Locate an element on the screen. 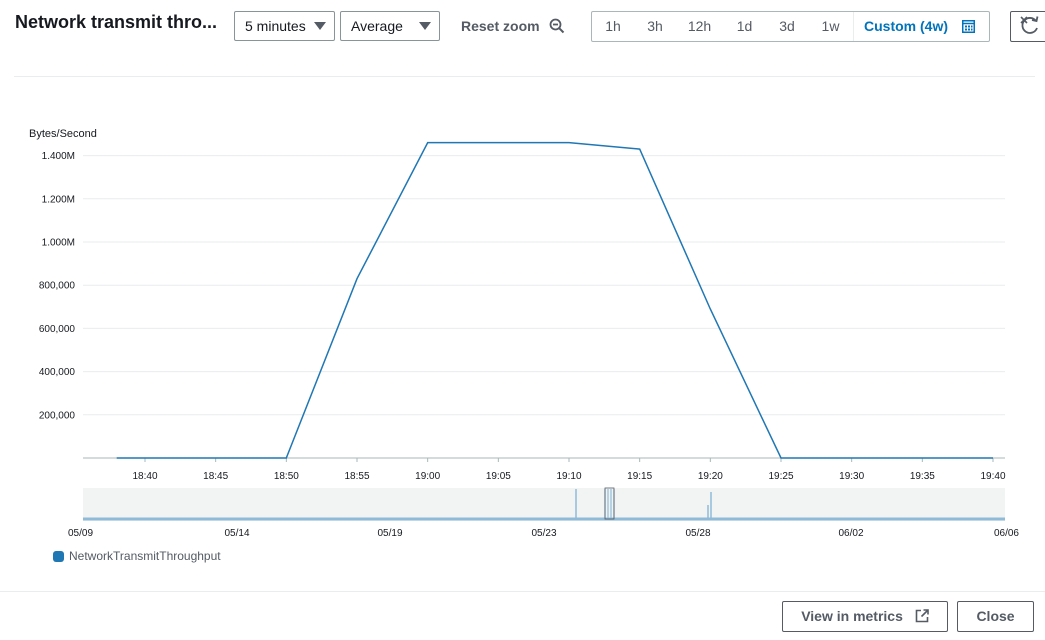  chart-legend: NetworkTransmitThroughput is located at coordinates (137, 556).